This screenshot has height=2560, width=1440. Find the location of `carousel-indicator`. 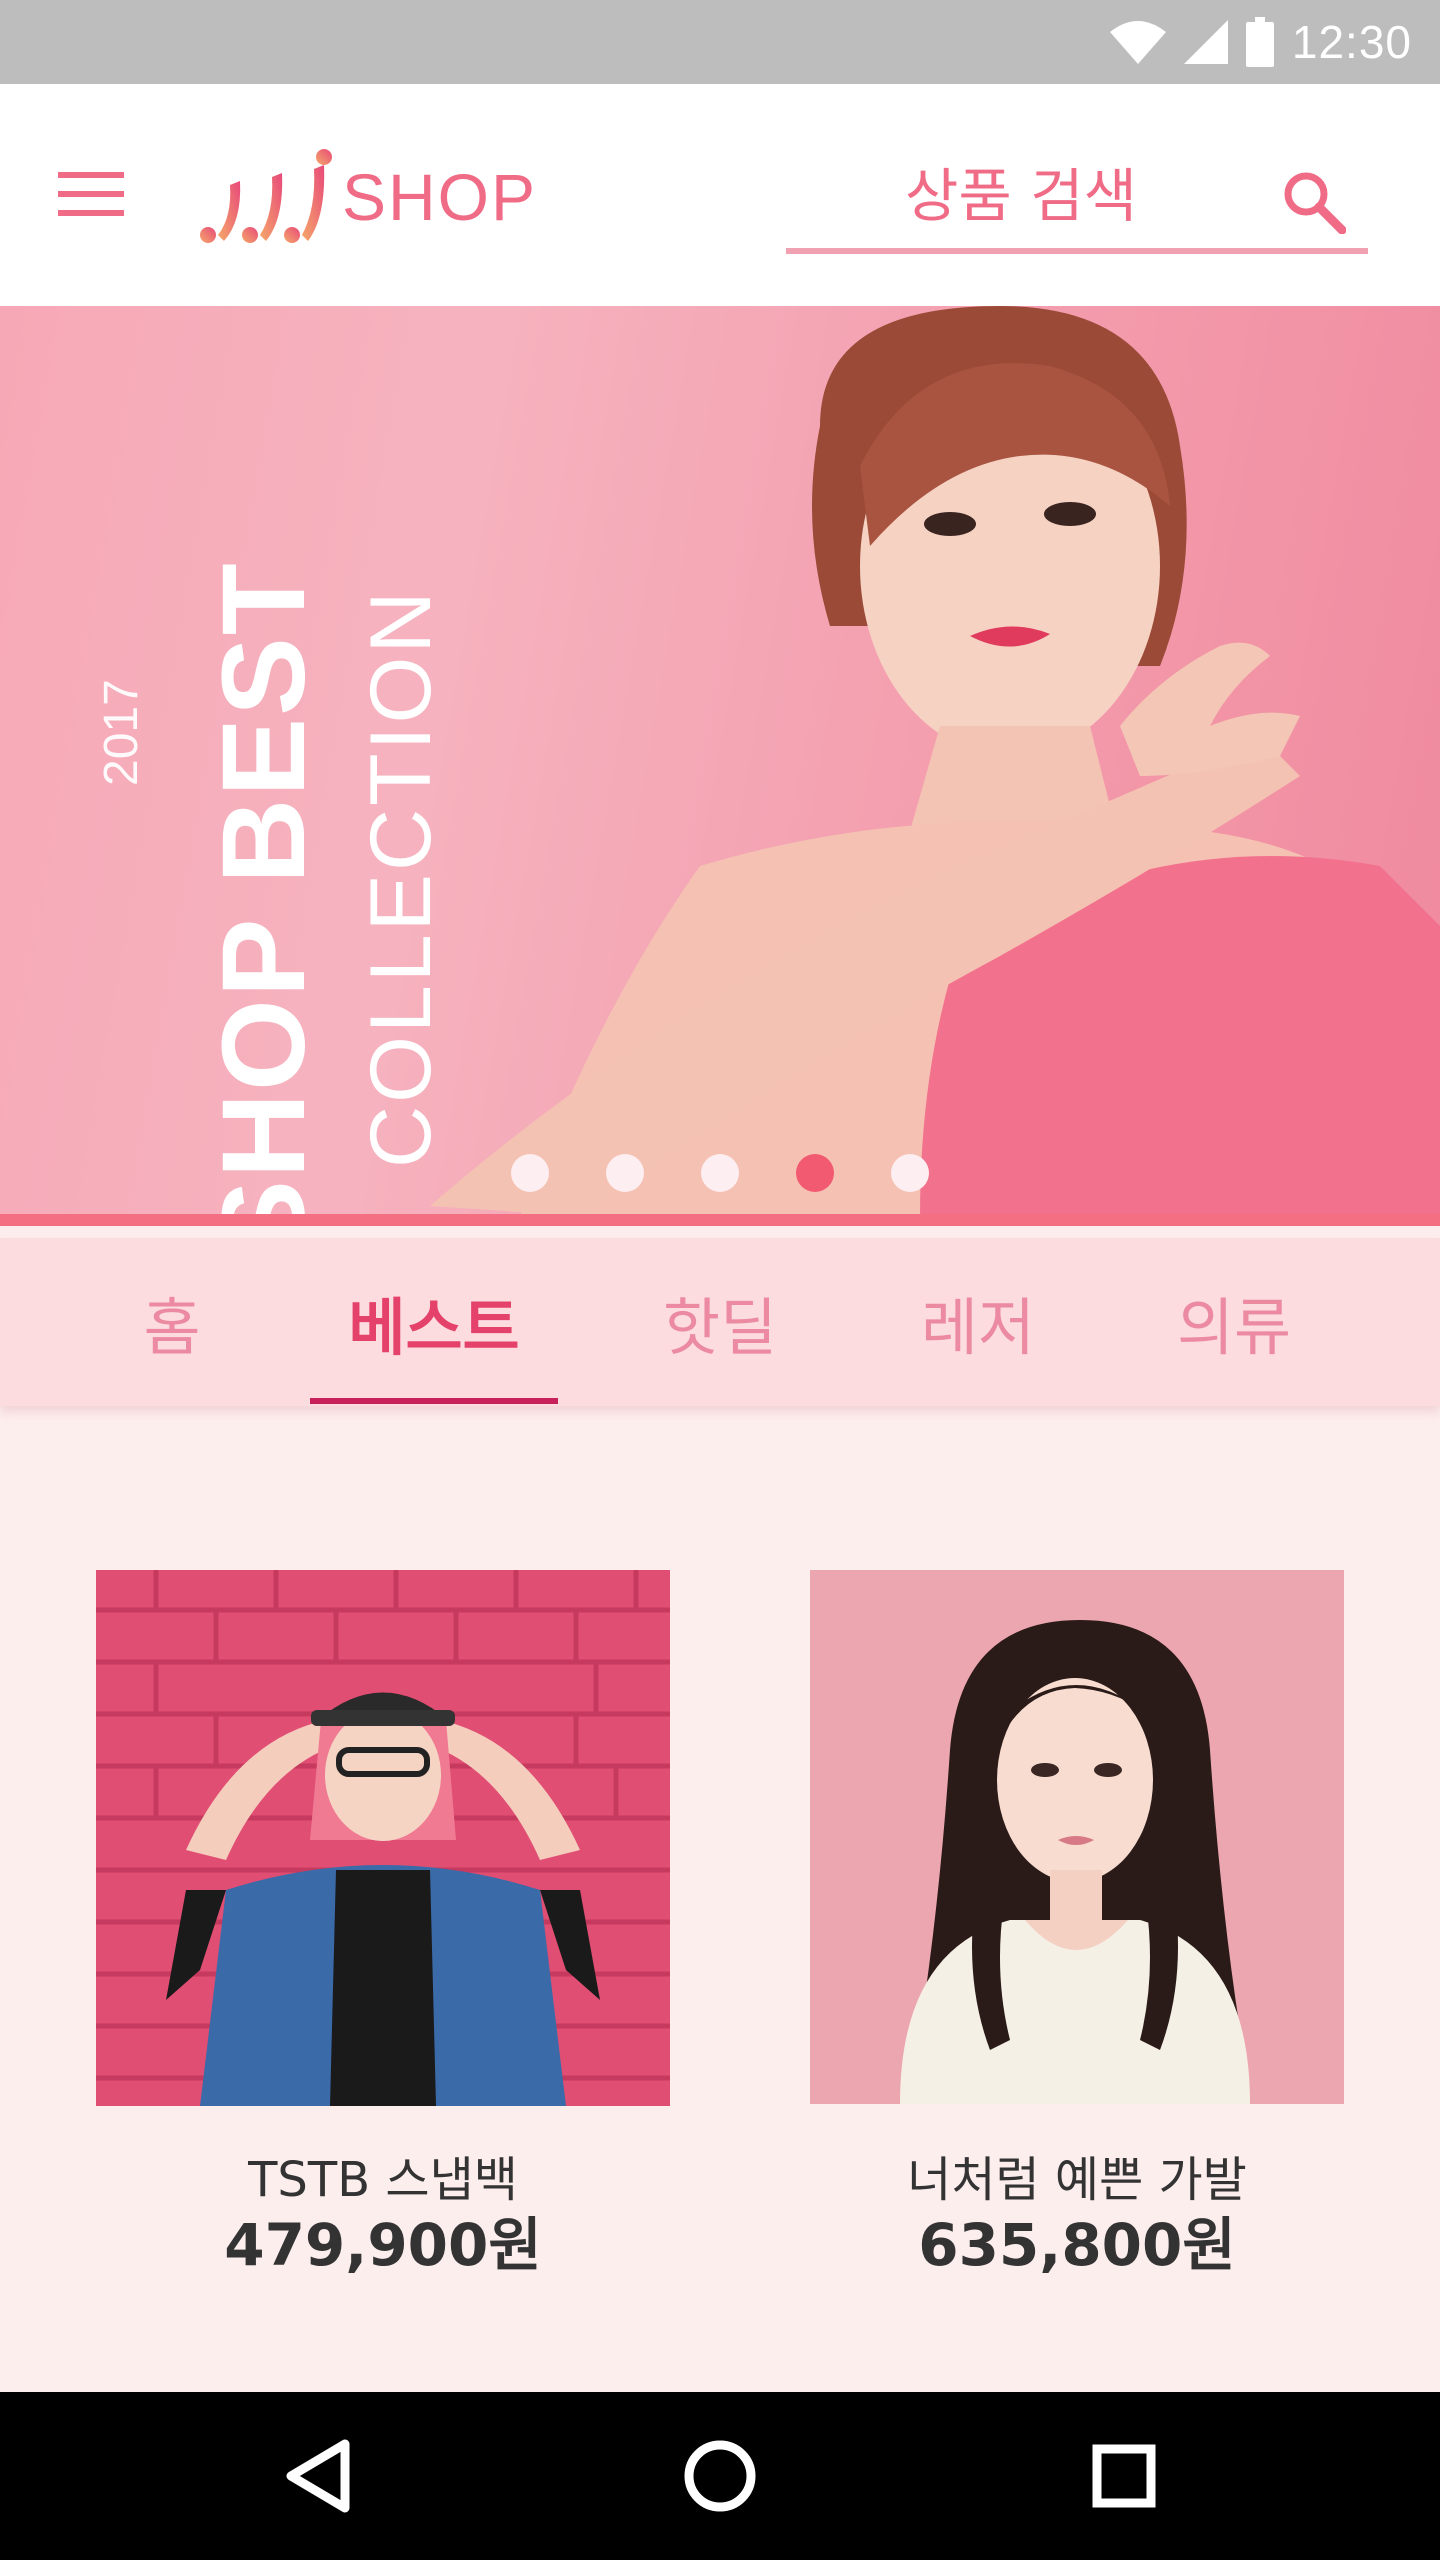

carousel-indicator is located at coordinates (720, 1174).